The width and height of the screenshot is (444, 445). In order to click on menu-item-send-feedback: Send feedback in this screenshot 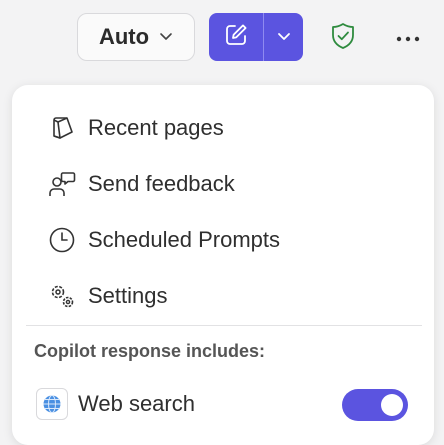, I will do `click(223, 184)`.